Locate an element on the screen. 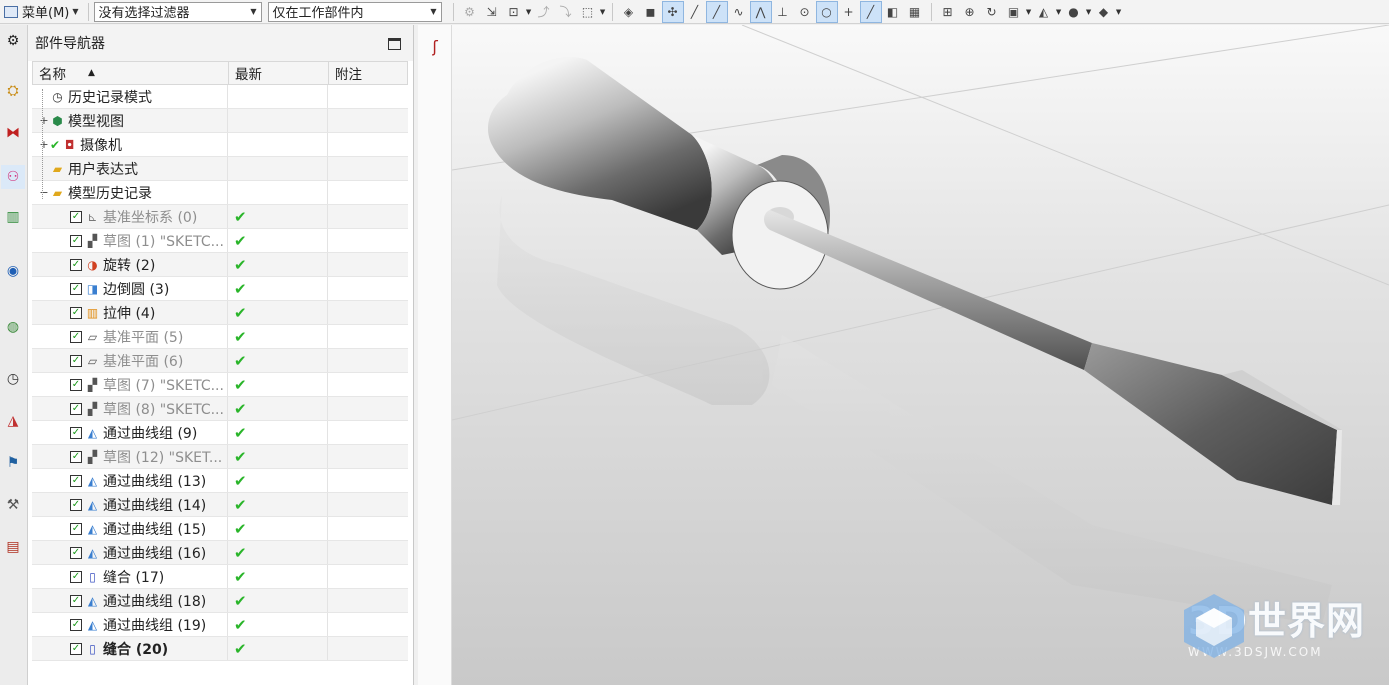 Image resolution: width=1389 pixels, height=685 pixels. select-child-icon: ⤵ is located at coordinates (566, 12).